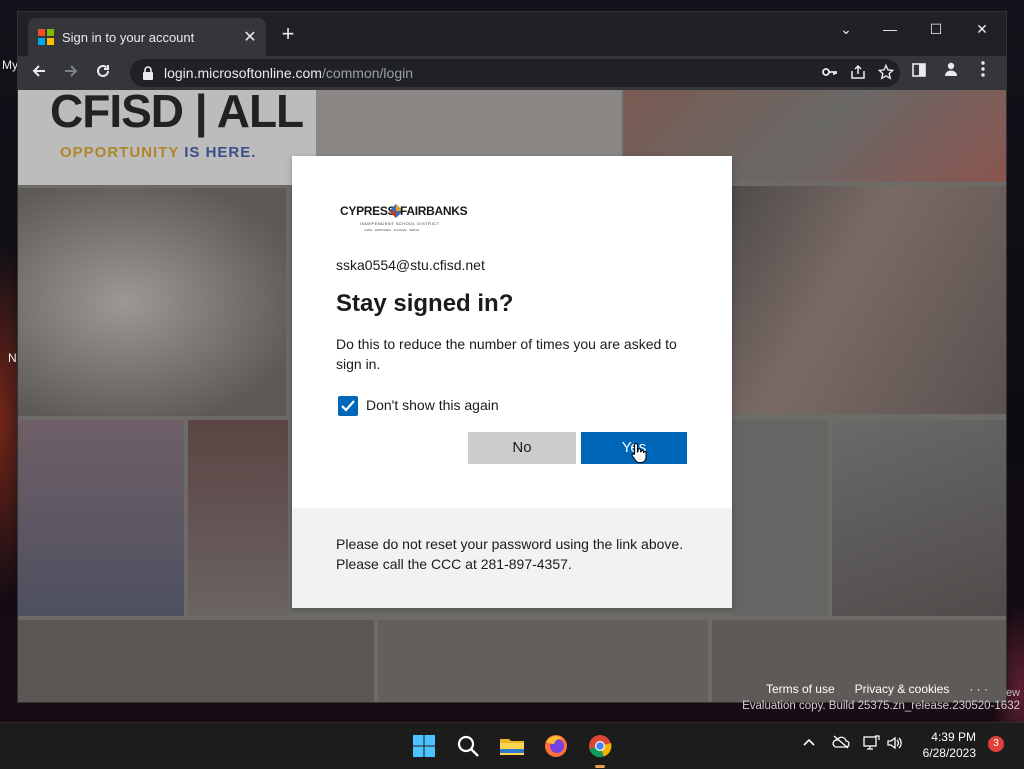 This screenshot has height=769, width=1024. Describe the element at coordinates (983, 73) in the screenshot. I see `more-menu-icon` at that location.